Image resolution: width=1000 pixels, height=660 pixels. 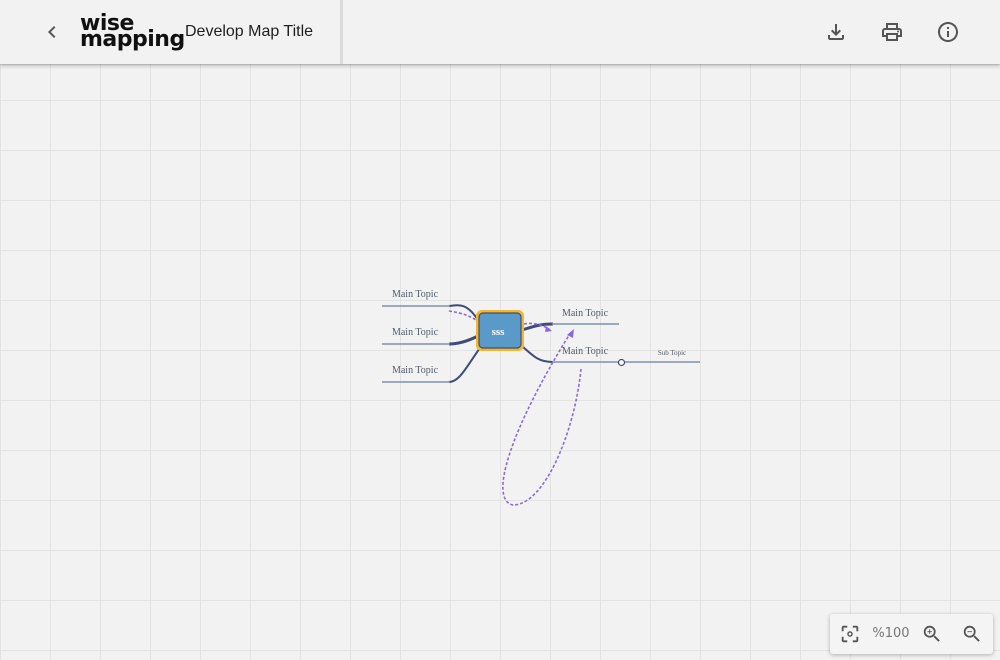 What do you see at coordinates (500, 32) in the screenshot?
I see `top-toolbar: wise mapping Develop Map Title` at bounding box center [500, 32].